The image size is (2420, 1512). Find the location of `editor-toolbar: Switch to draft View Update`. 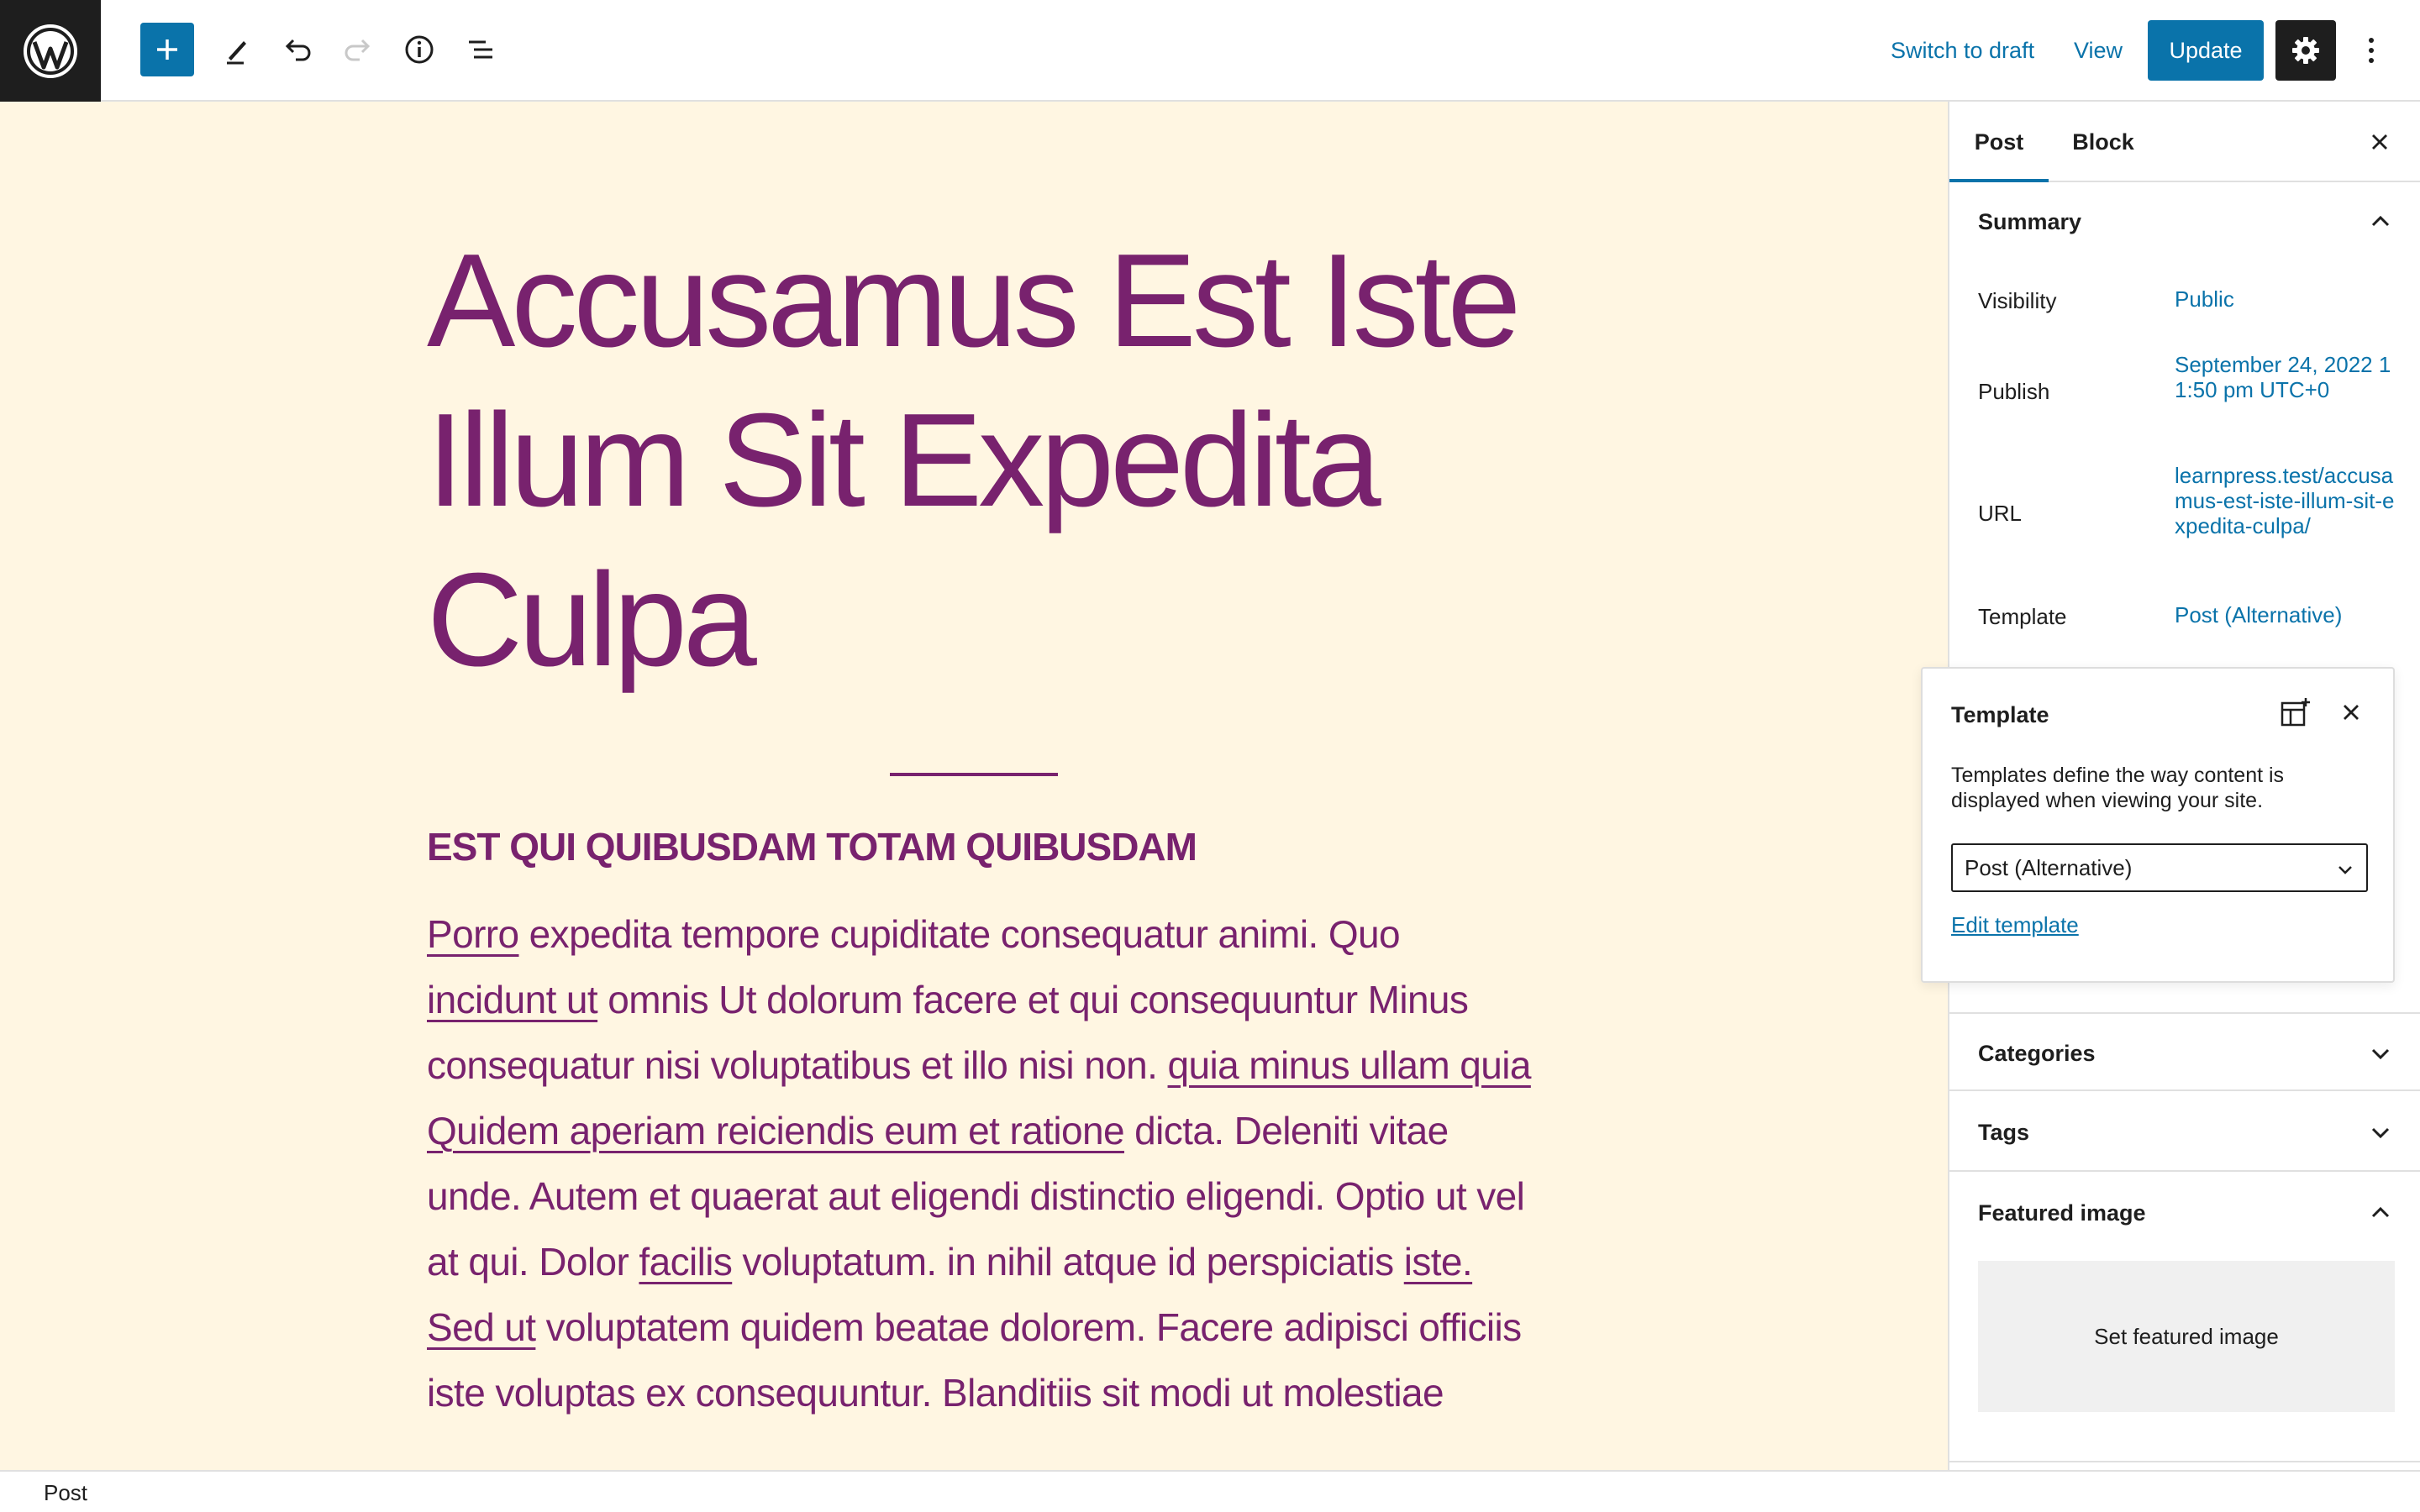

editor-toolbar: Switch to draft View Update is located at coordinates (1210, 51).